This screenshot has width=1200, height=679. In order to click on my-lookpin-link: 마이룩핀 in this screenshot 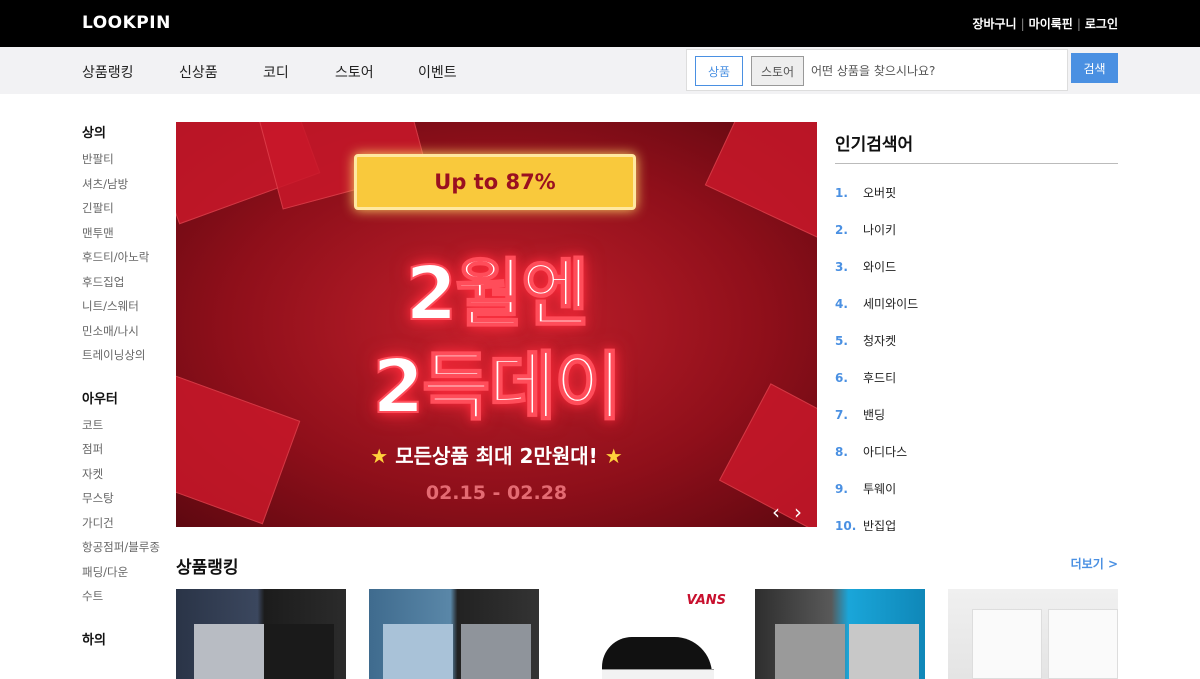, I will do `click(1051, 23)`.